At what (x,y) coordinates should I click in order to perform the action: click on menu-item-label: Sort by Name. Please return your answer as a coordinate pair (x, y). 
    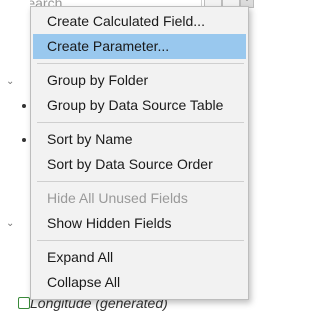
    Looking at the image, I should click on (90, 139).